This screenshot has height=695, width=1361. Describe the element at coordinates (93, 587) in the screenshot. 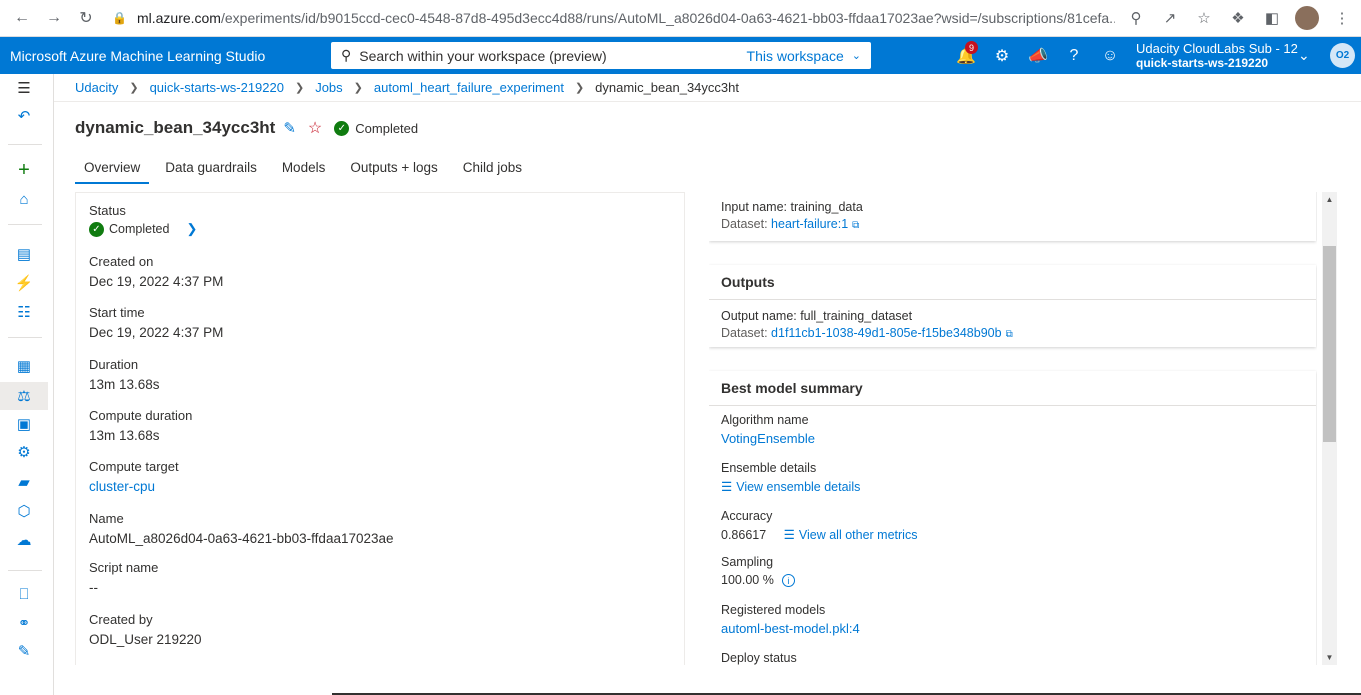

I see `field-value: --` at that location.